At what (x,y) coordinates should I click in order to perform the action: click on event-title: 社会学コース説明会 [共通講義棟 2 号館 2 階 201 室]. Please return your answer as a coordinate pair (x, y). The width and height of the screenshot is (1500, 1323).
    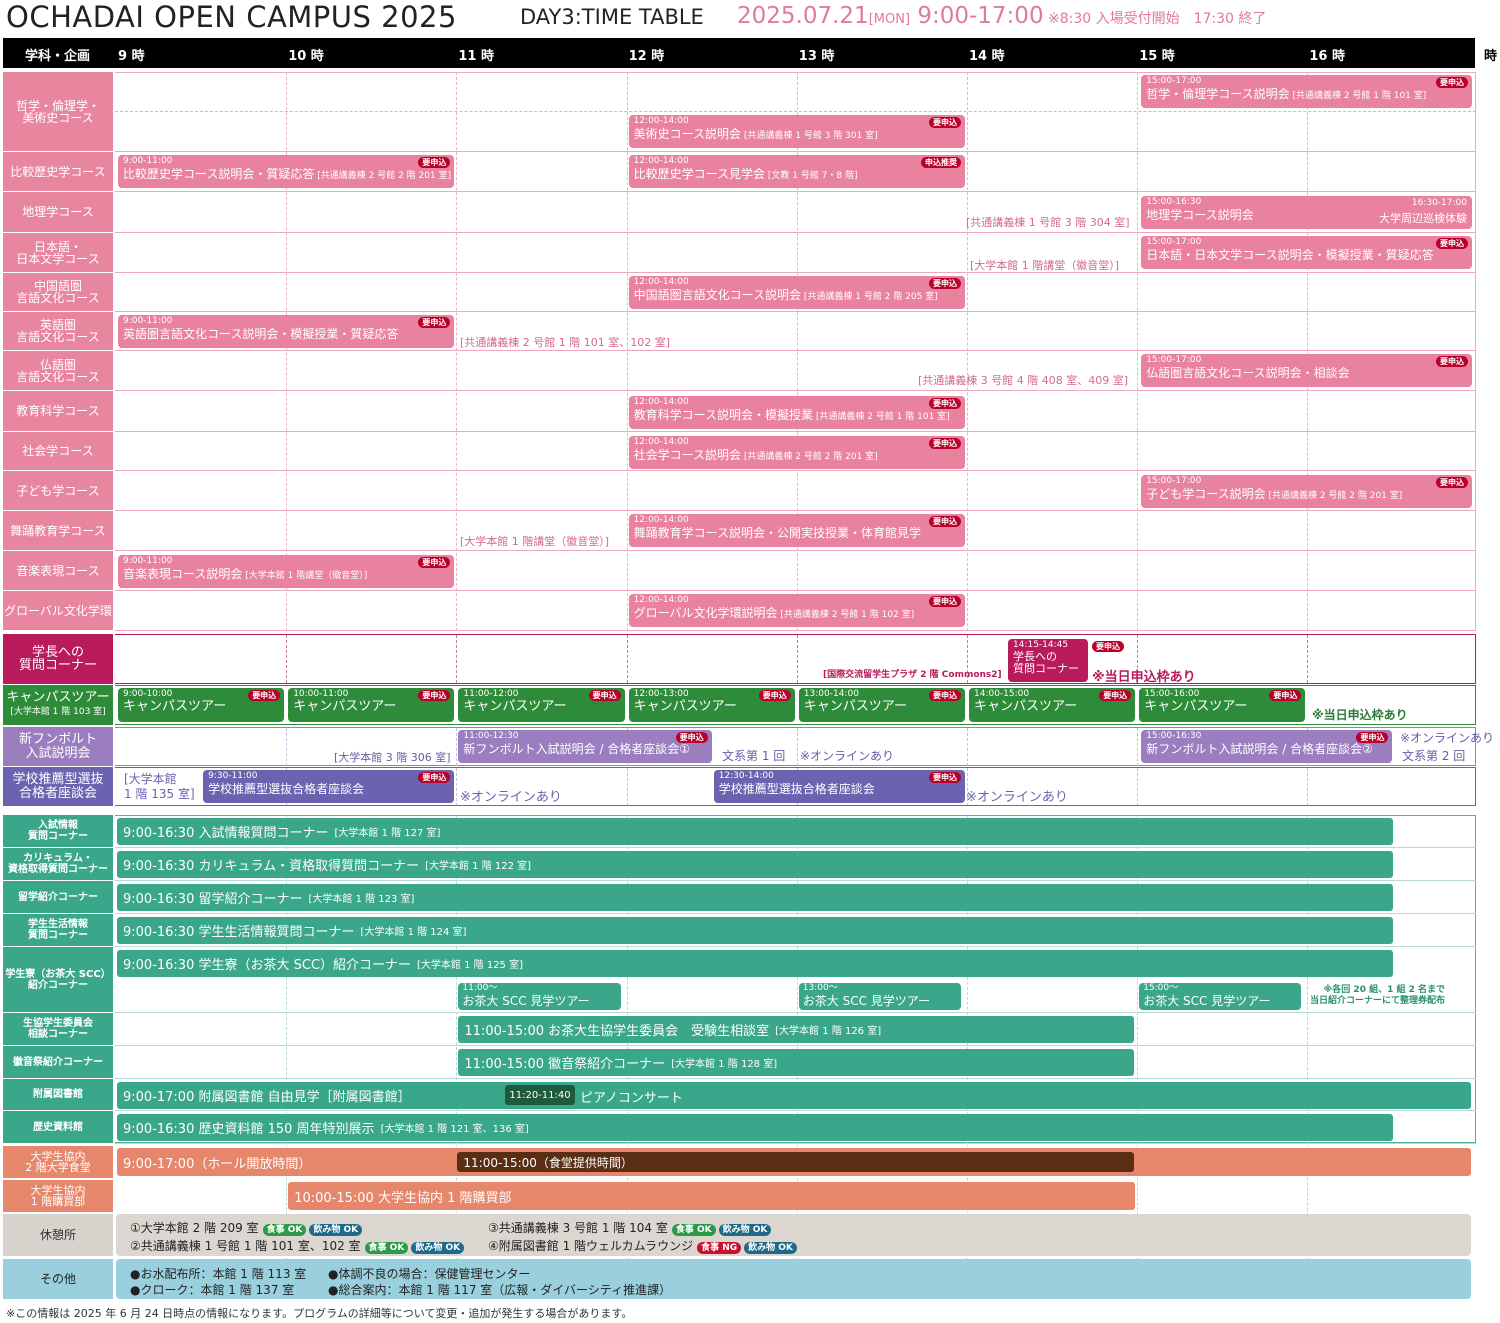
    Looking at the image, I should click on (755, 455).